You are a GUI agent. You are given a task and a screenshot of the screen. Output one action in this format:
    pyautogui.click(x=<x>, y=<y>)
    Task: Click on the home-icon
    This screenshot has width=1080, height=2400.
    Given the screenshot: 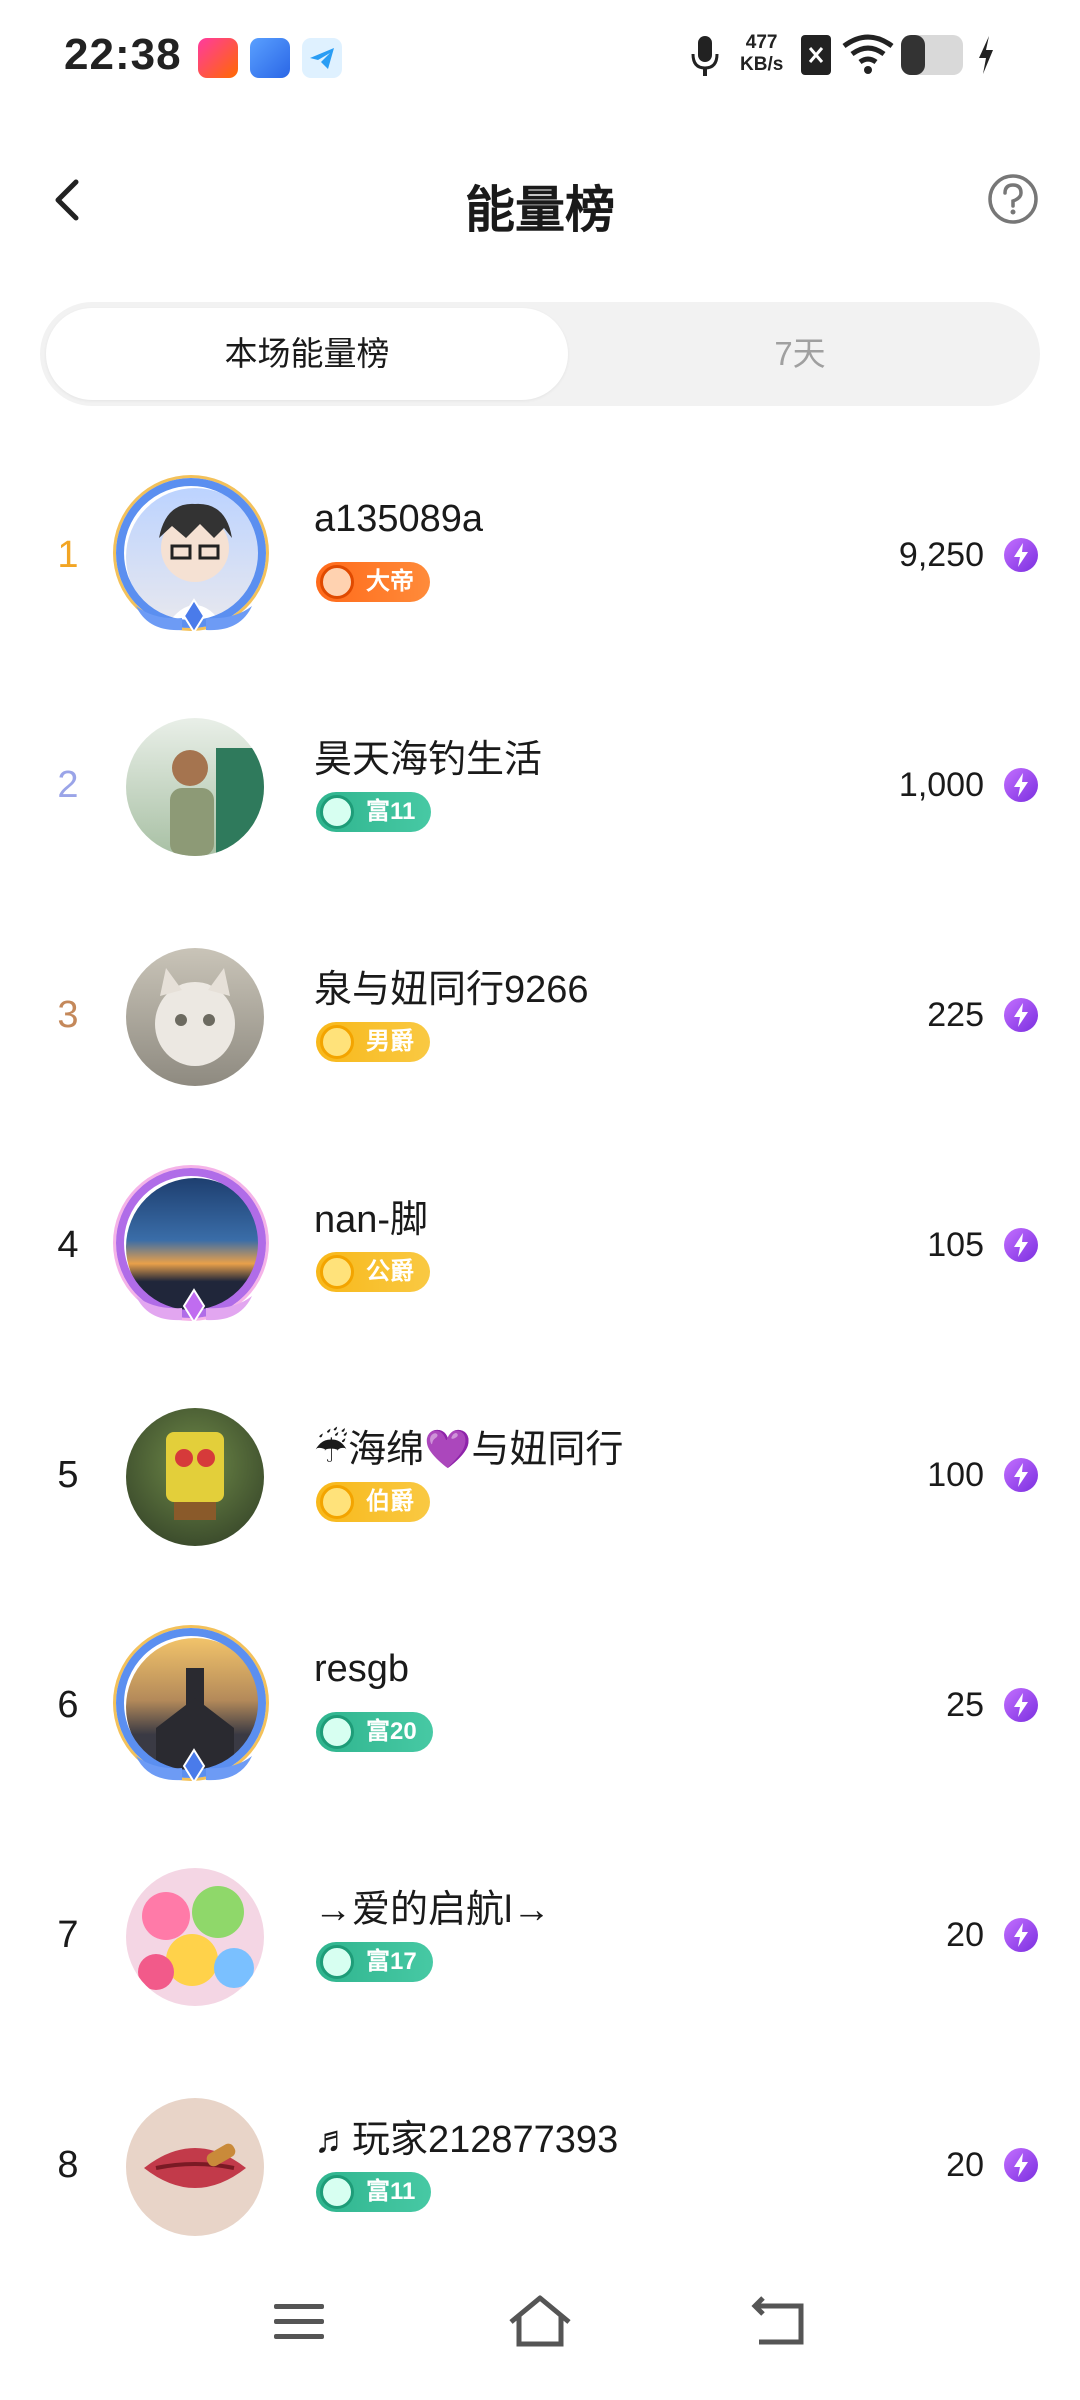 What is the action you would take?
    pyautogui.click(x=540, y=2322)
    